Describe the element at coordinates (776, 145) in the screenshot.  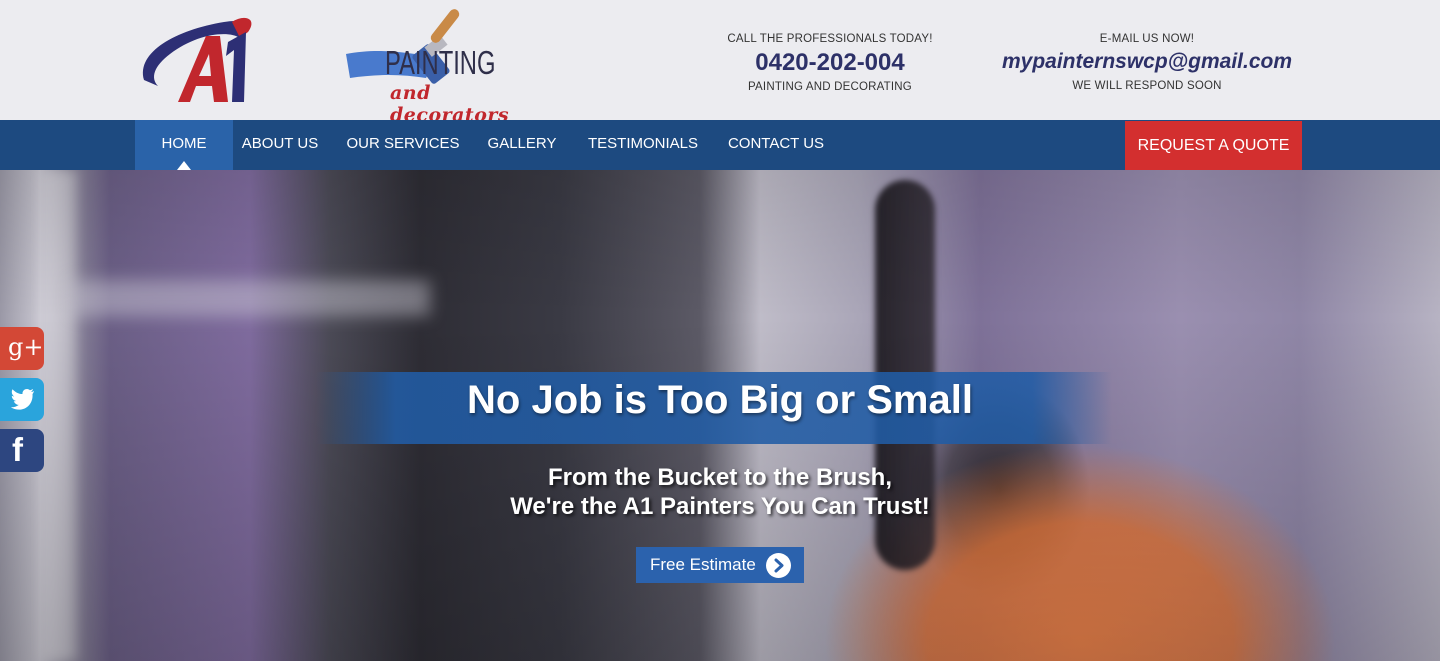
I see `nav-item-contact-us: CONTACT US` at that location.